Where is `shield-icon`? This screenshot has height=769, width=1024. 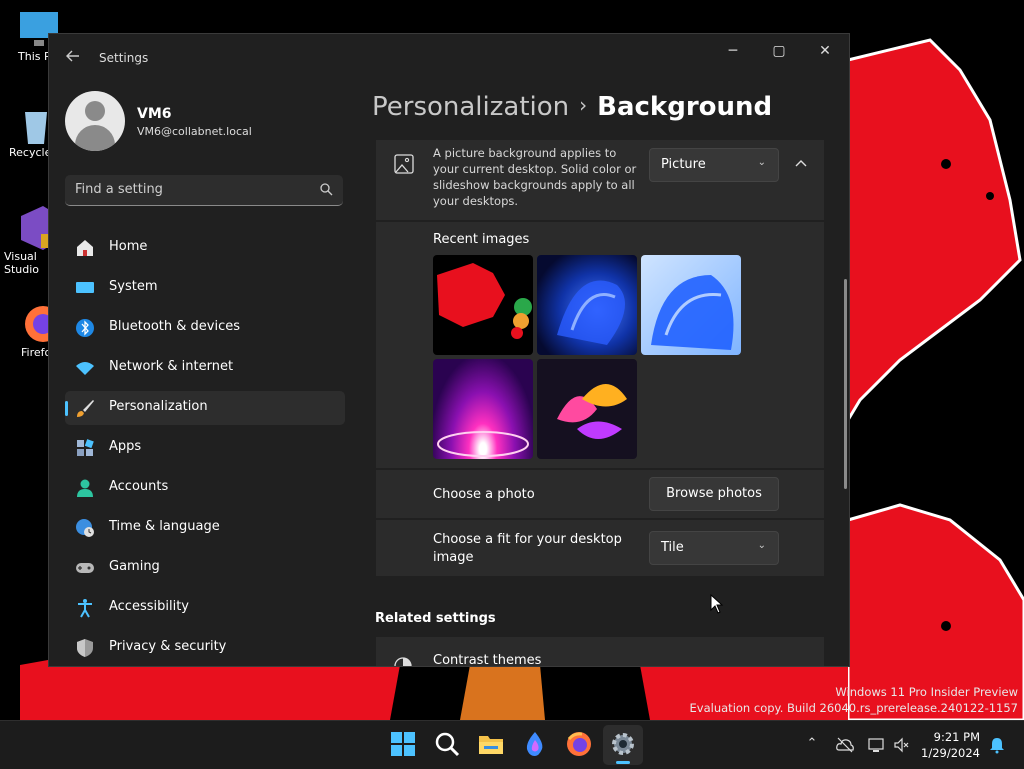 shield-icon is located at coordinates (85, 648).